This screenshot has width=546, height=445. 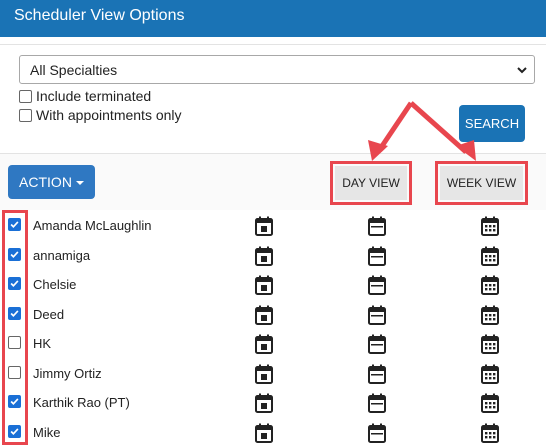 I want to click on specialty-select: All Specialties, so click(x=277, y=69).